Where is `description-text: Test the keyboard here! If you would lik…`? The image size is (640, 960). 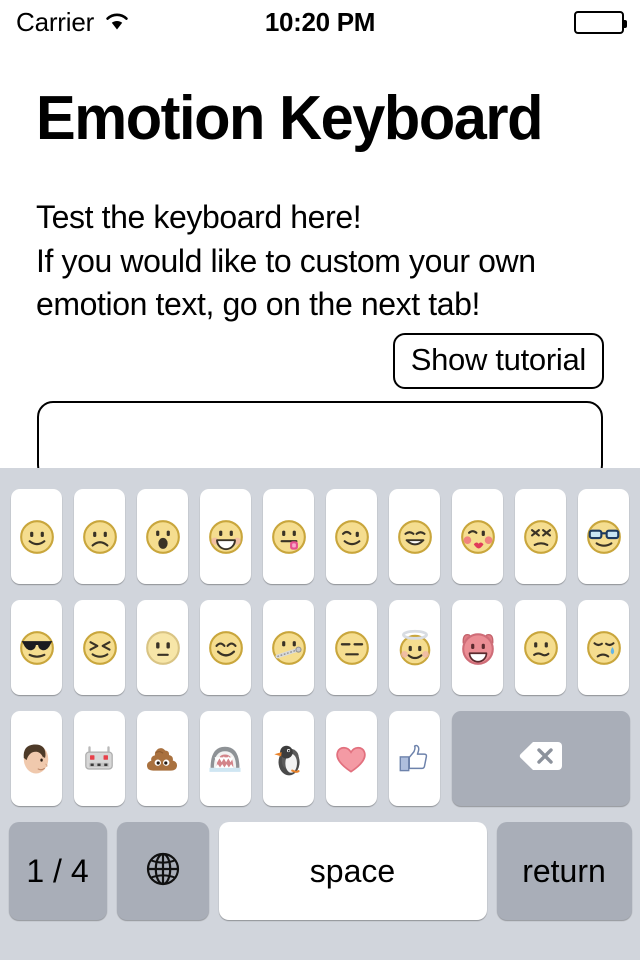
description-text: Test the keyboard here! If you would lik… is located at coordinates (286, 261).